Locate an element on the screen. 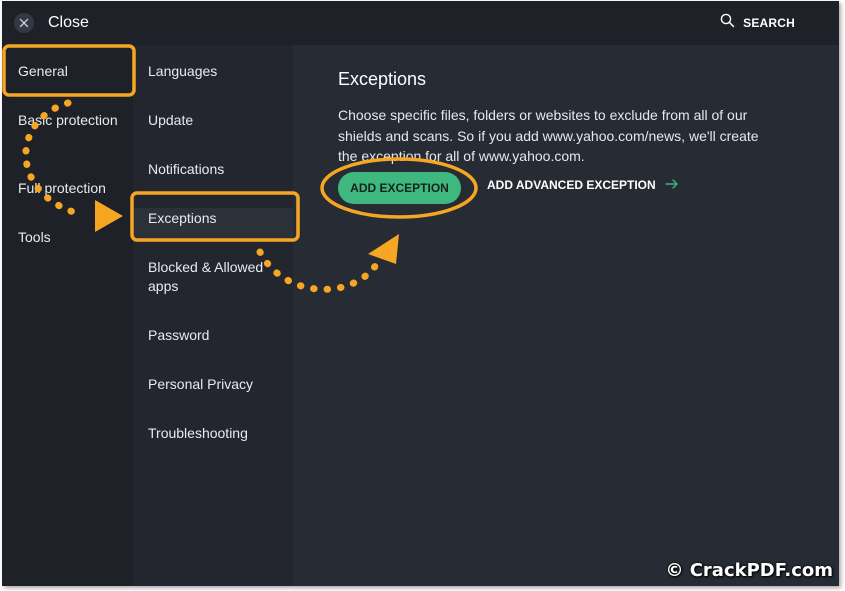 This screenshot has height=591, width=845. search-button: SEARCH is located at coordinates (757, 23).